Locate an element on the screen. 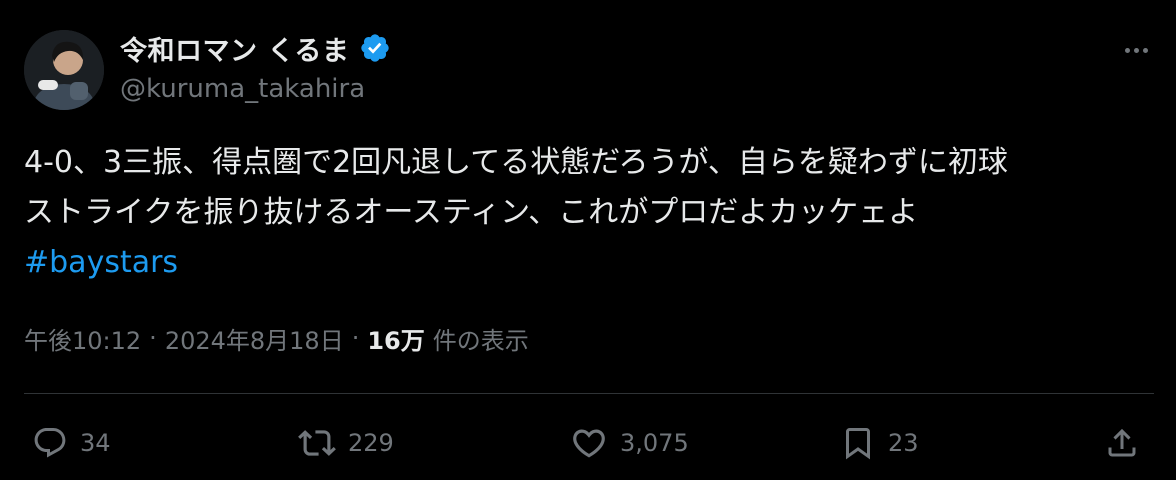  tweet-date: 2024年8月18日 is located at coordinates (254, 338).